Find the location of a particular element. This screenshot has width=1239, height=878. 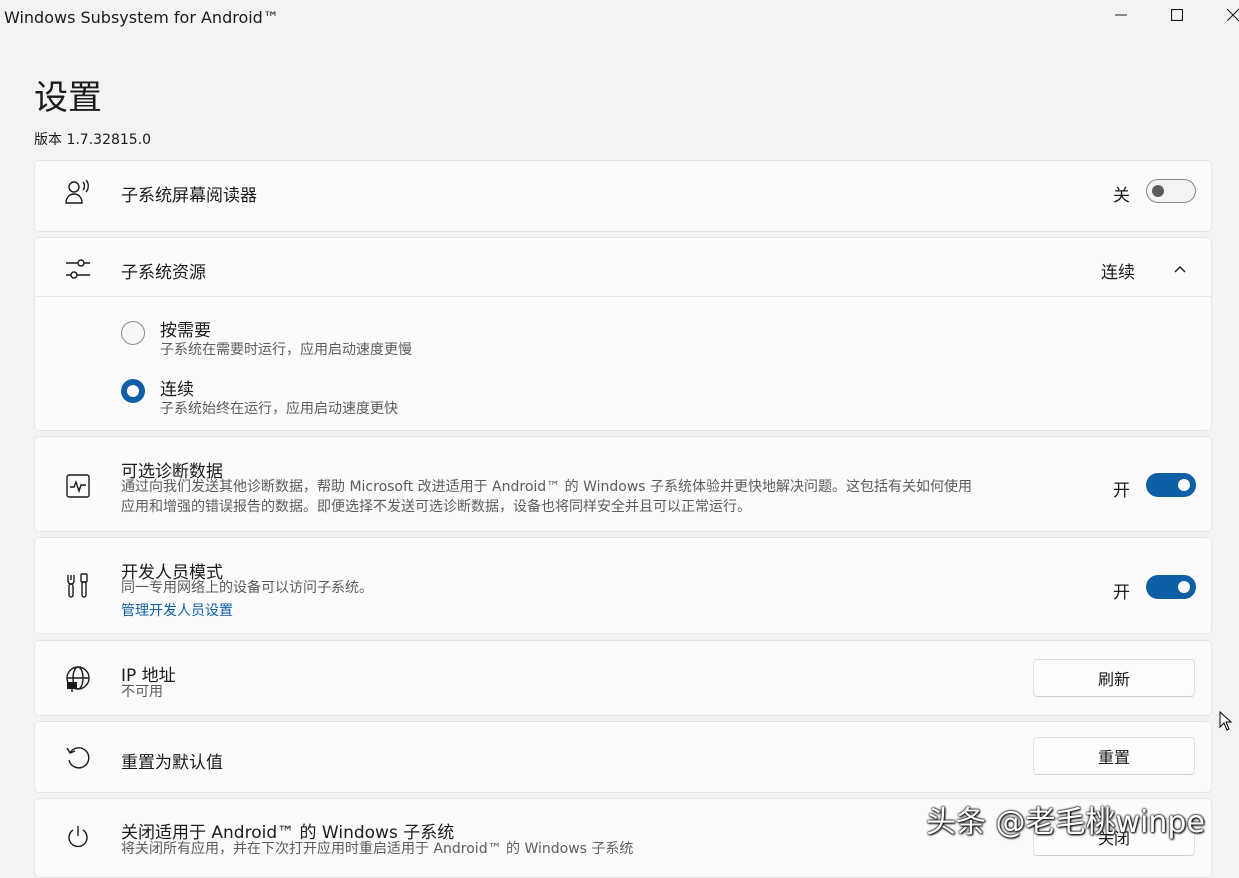

minimize-icon is located at coordinates (1121, 15).